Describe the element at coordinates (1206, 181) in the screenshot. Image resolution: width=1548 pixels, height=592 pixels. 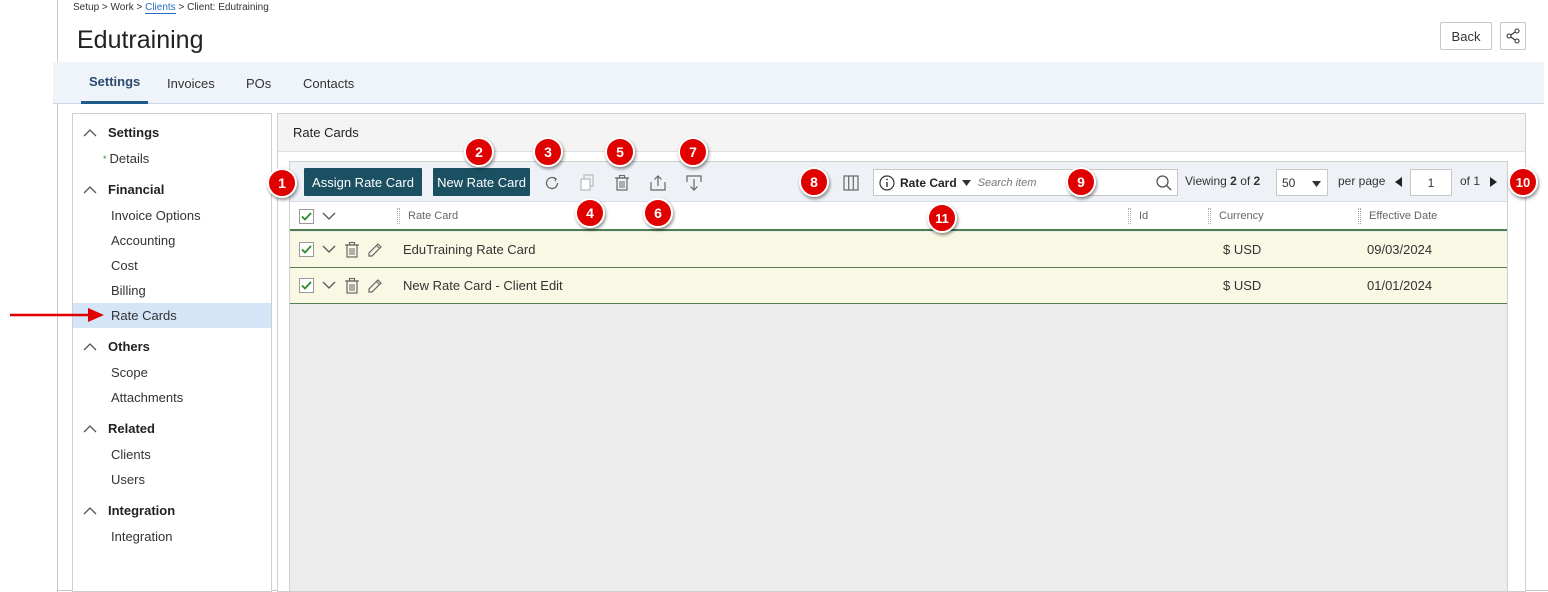
I see `viewing-prefix: Viewing` at that location.